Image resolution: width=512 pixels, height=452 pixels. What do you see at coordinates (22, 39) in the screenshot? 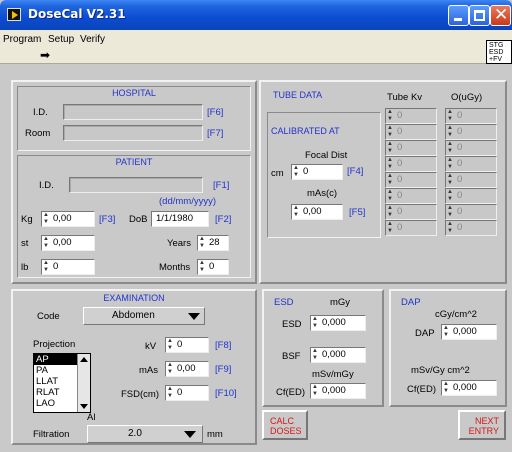
I see `menu-program: Program` at bounding box center [22, 39].